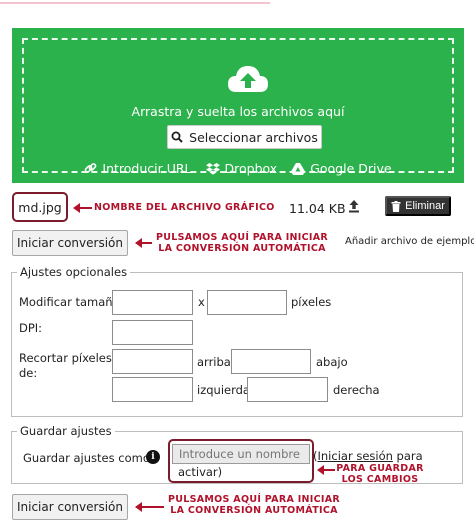 This screenshot has height=523, width=474. I want to click on delete-label: Eliminar, so click(425, 206).